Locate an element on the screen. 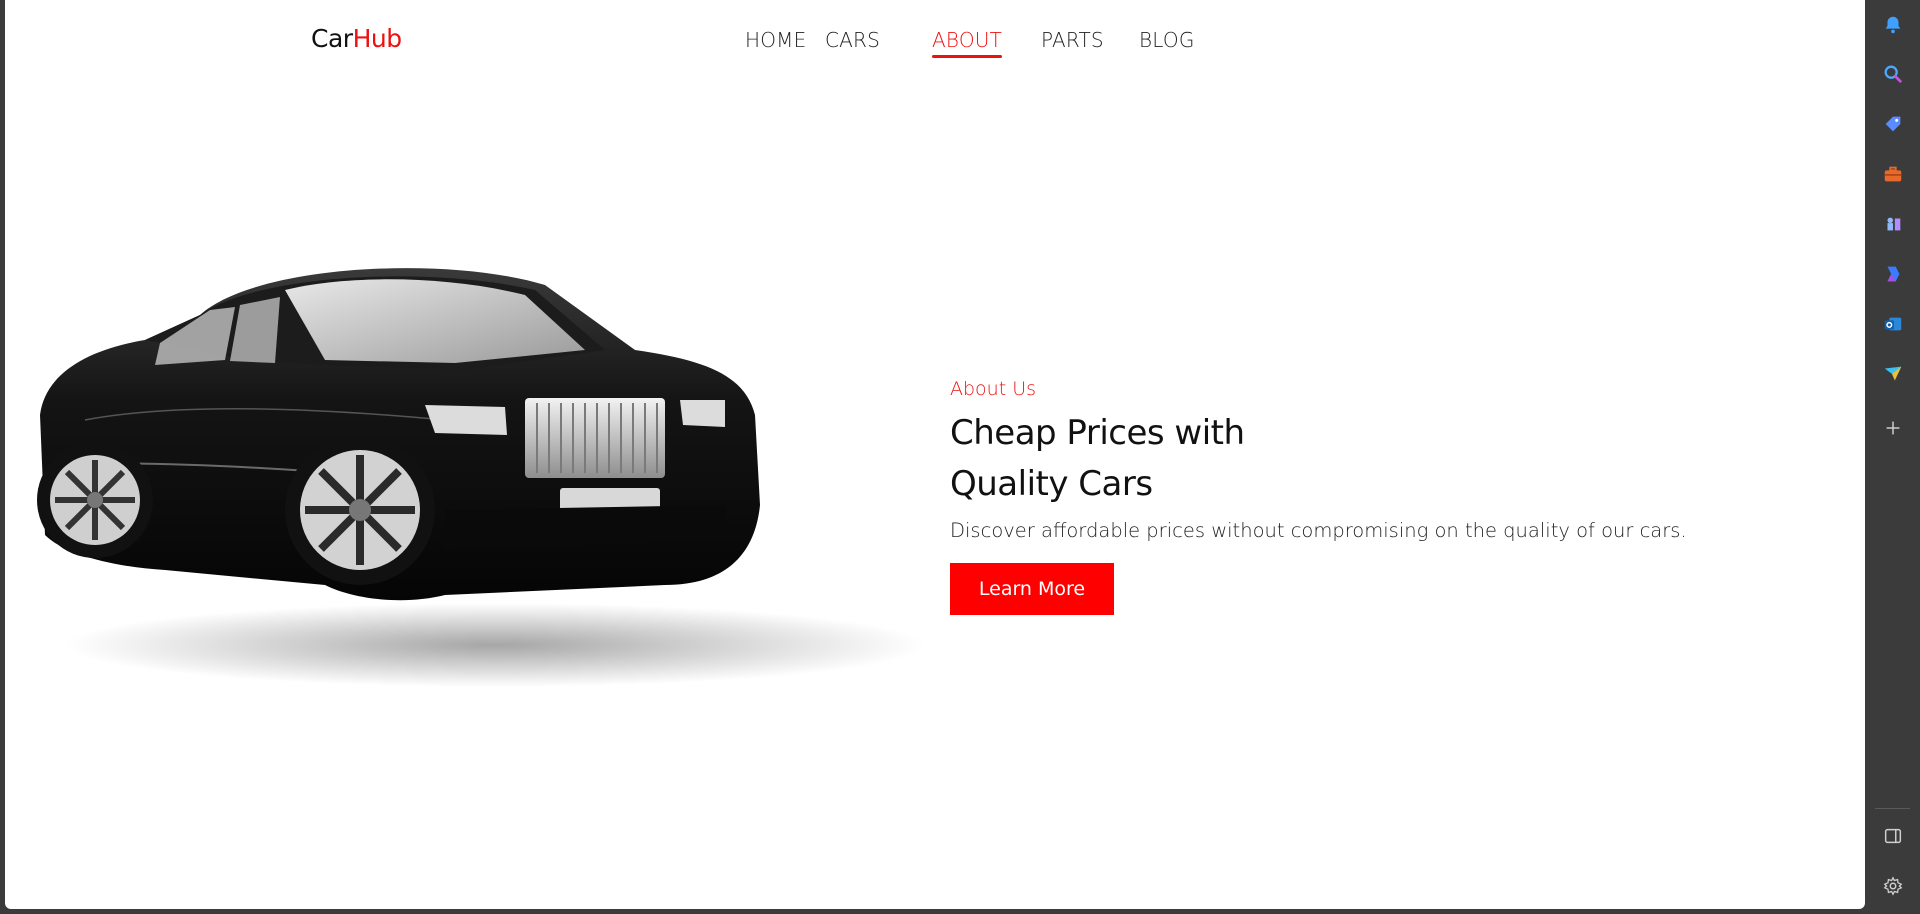  split-view-icon is located at coordinates (1892, 836).